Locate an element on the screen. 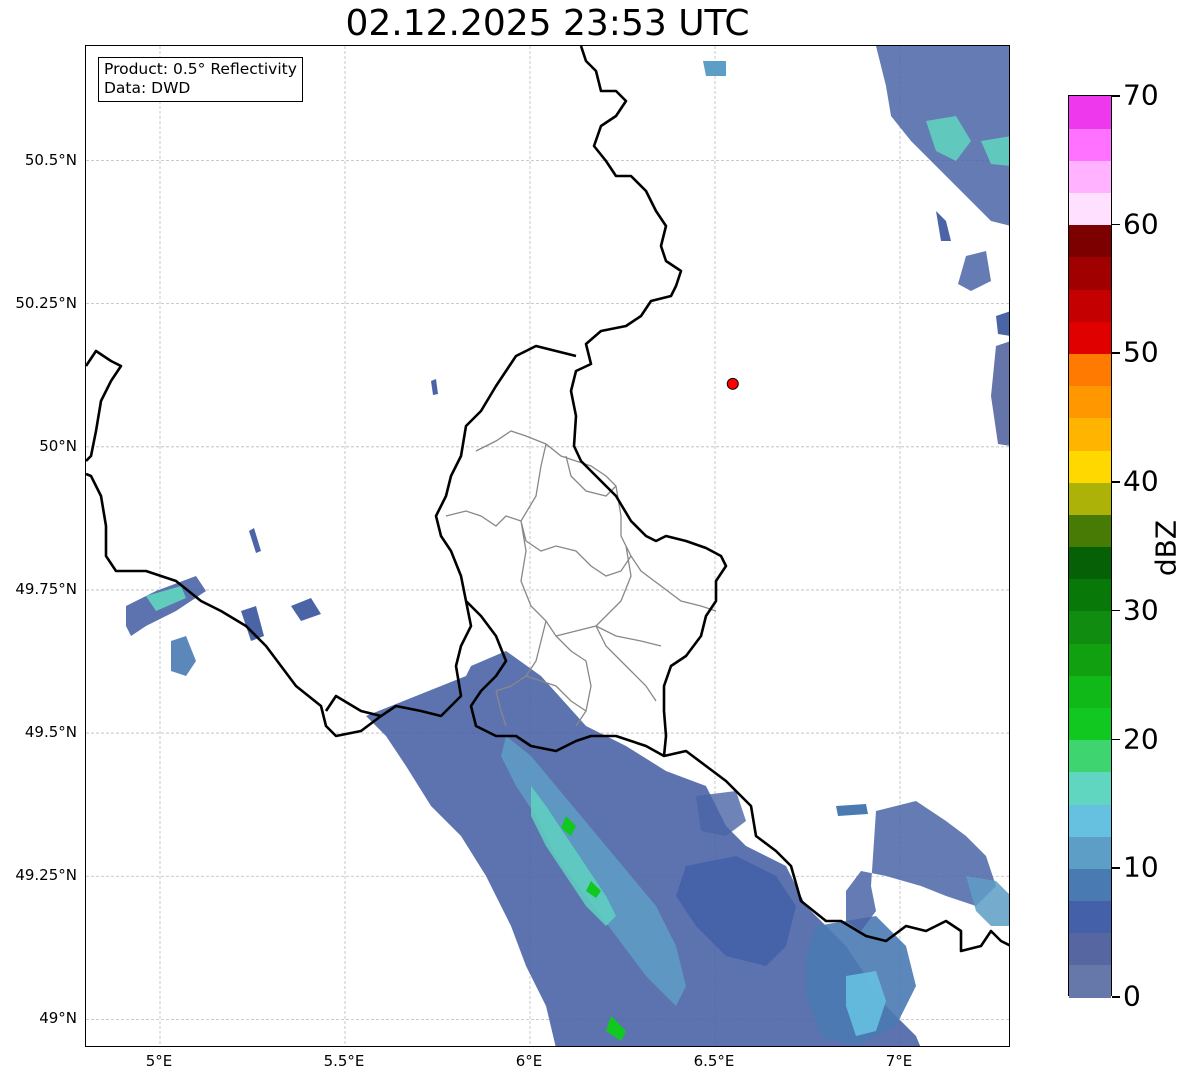  x-tick-label-4: 7°E is located at coordinates (899, 1061).